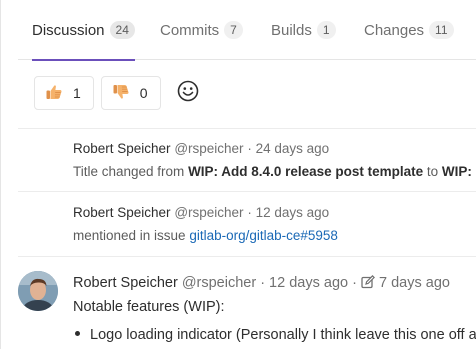 Image resolution: width=476 pixels, height=349 pixels. Describe the element at coordinates (394, 30) in the screenshot. I see `tab-label: Changes` at that location.